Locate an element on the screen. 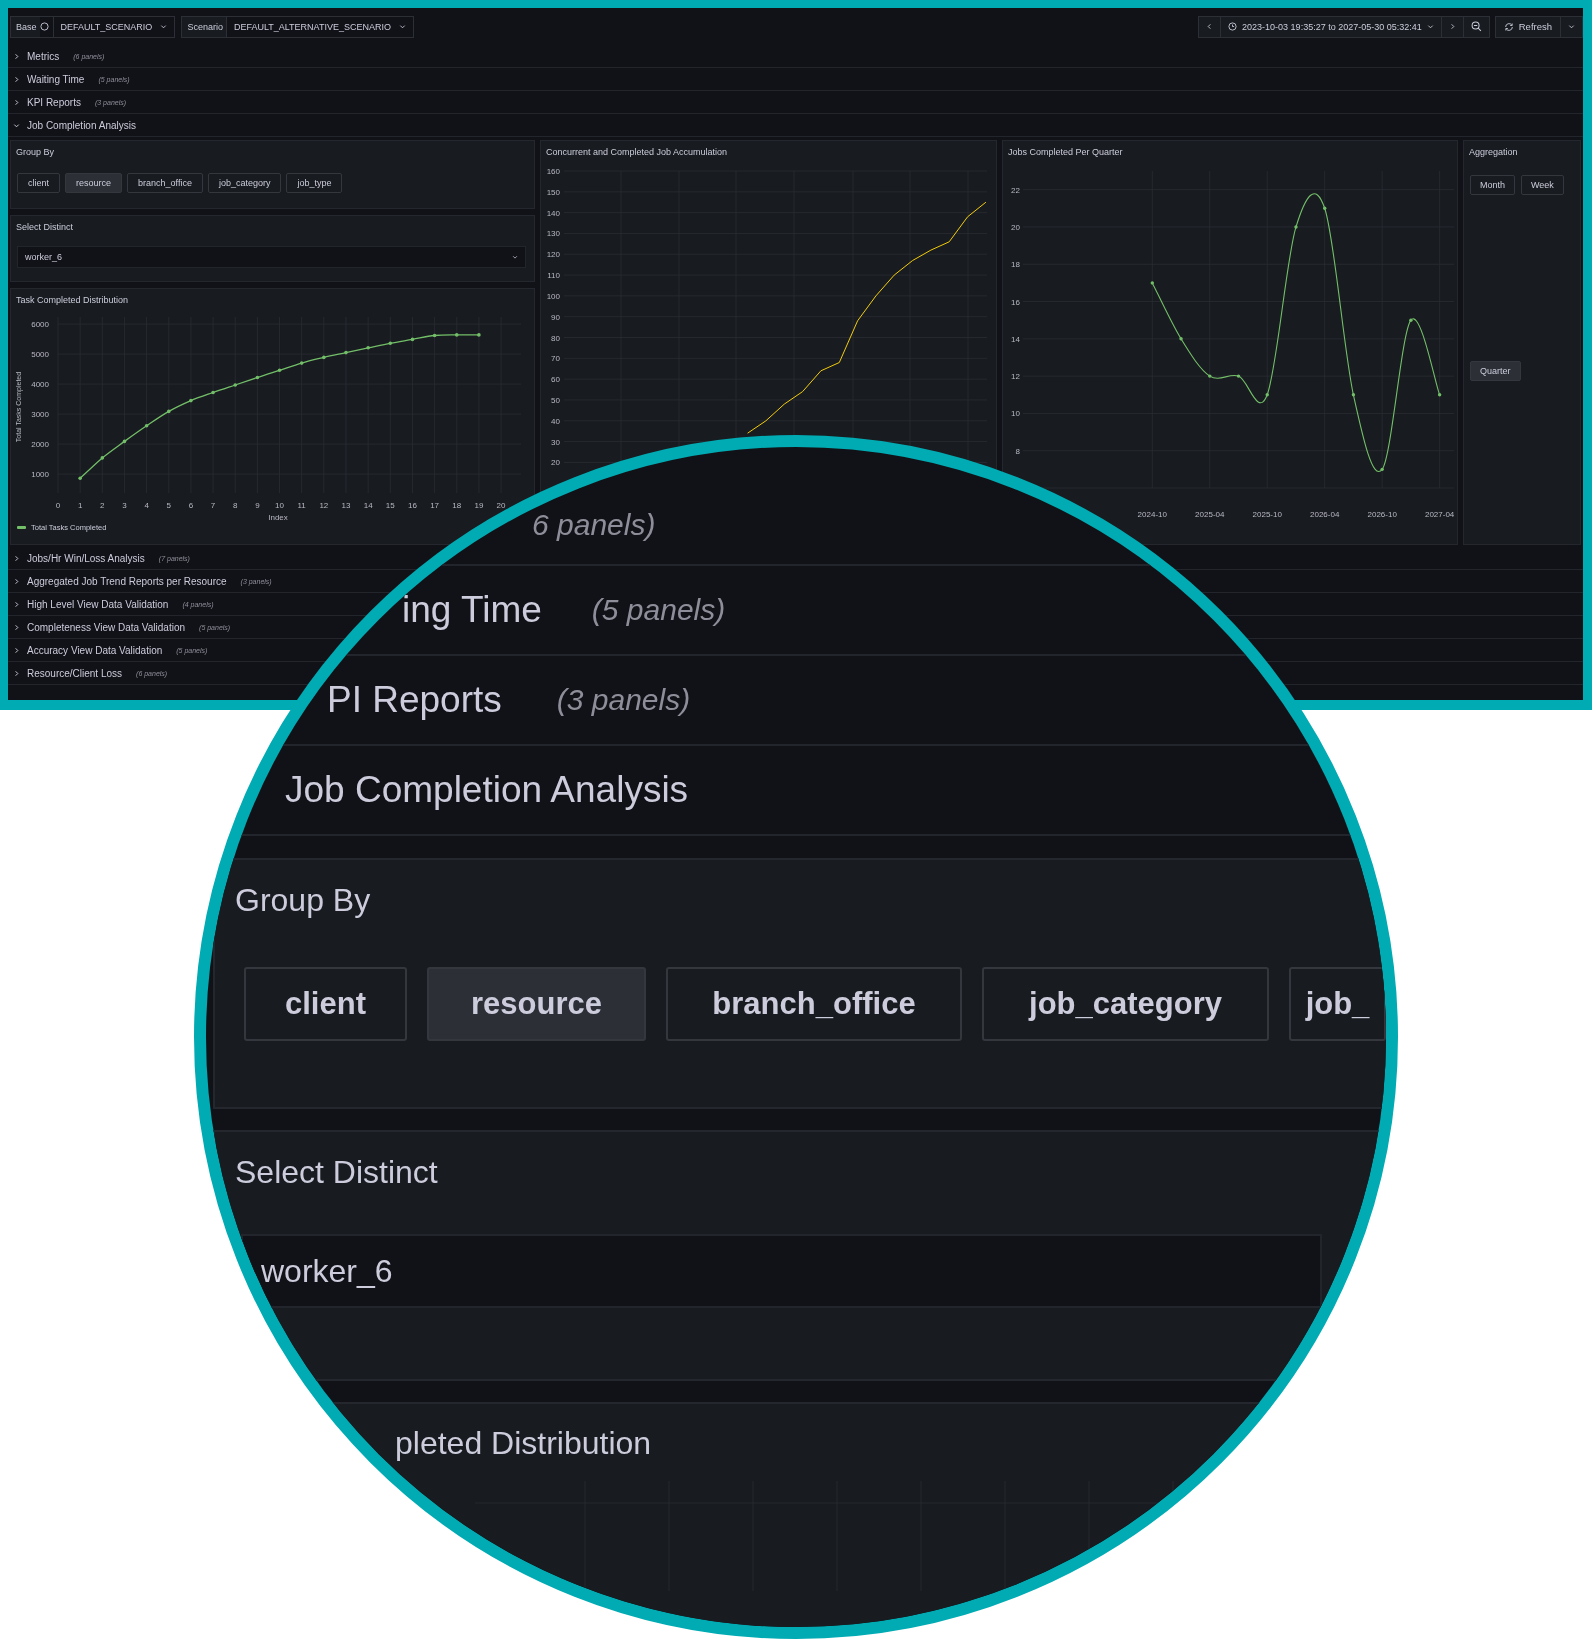 This screenshot has height=1642, width=1592. panel-title: Jobs Completed Per Quarter is located at coordinates (1065, 152).